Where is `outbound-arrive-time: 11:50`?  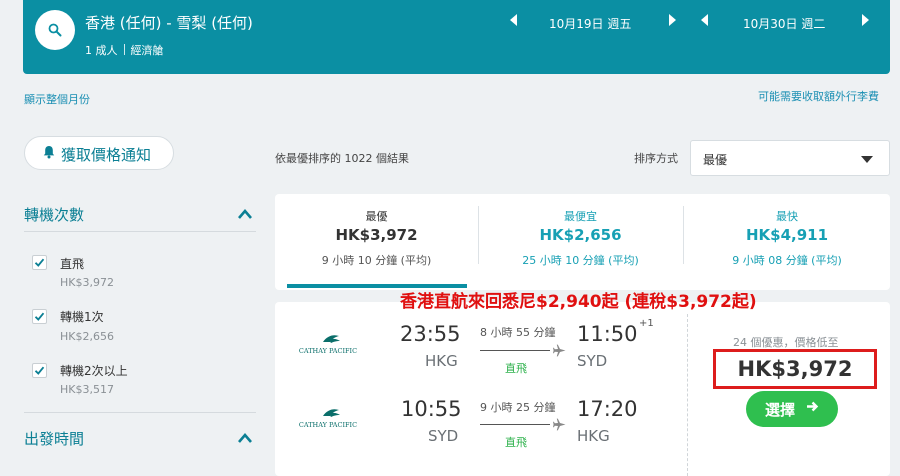
outbound-arrive-time: 11:50 is located at coordinates (607, 334).